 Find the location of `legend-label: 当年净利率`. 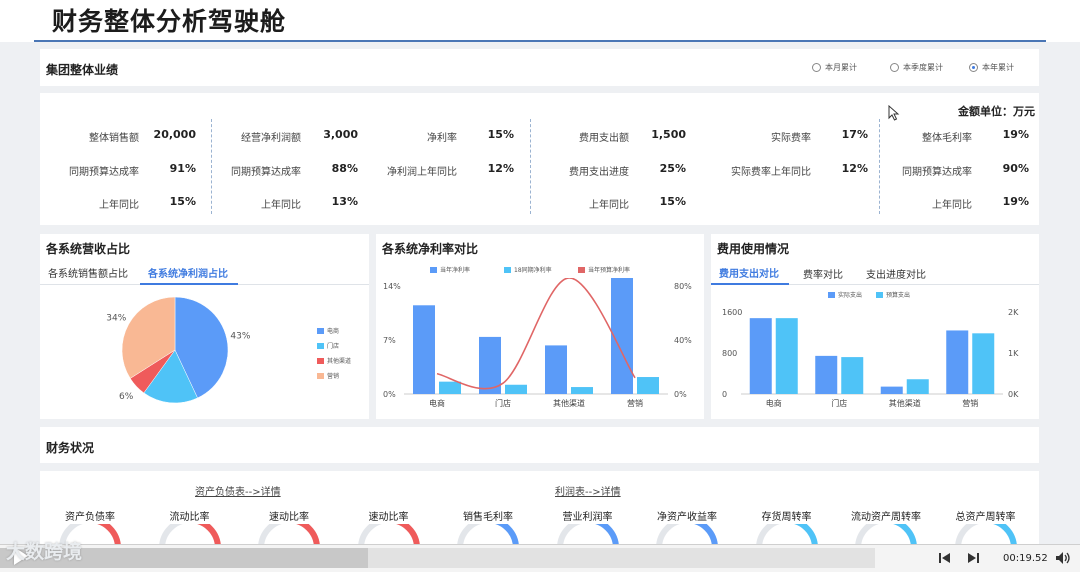

legend-label: 当年净利率 is located at coordinates (455, 270).